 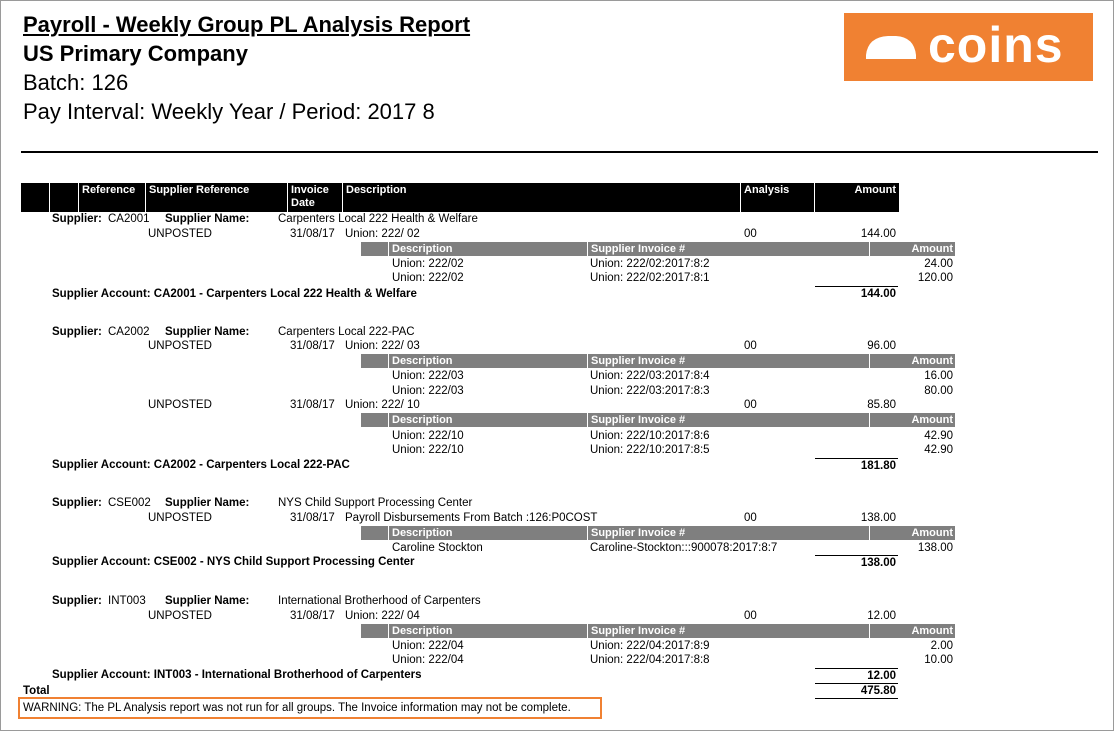 What do you see at coordinates (129, 332) in the screenshot?
I see `supplier-code: CA2002` at bounding box center [129, 332].